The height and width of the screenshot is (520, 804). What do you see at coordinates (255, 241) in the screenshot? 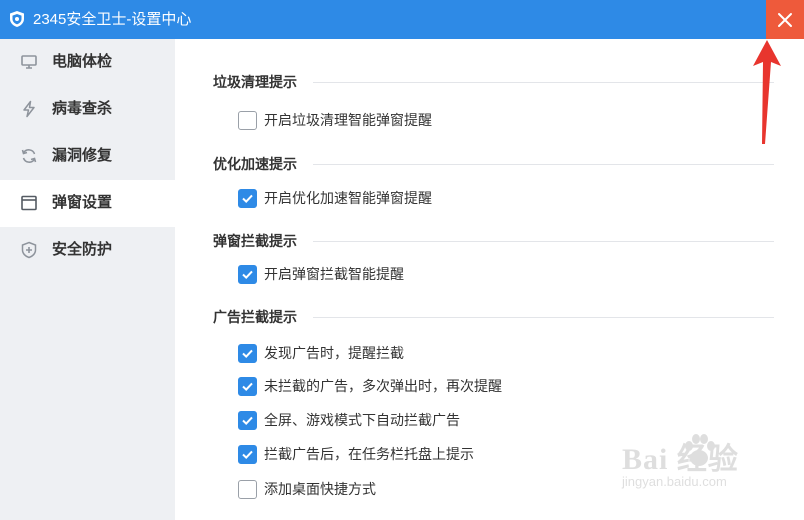
I see `section-title-popup-block: 弹窗拦截提示` at bounding box center [255, 241].